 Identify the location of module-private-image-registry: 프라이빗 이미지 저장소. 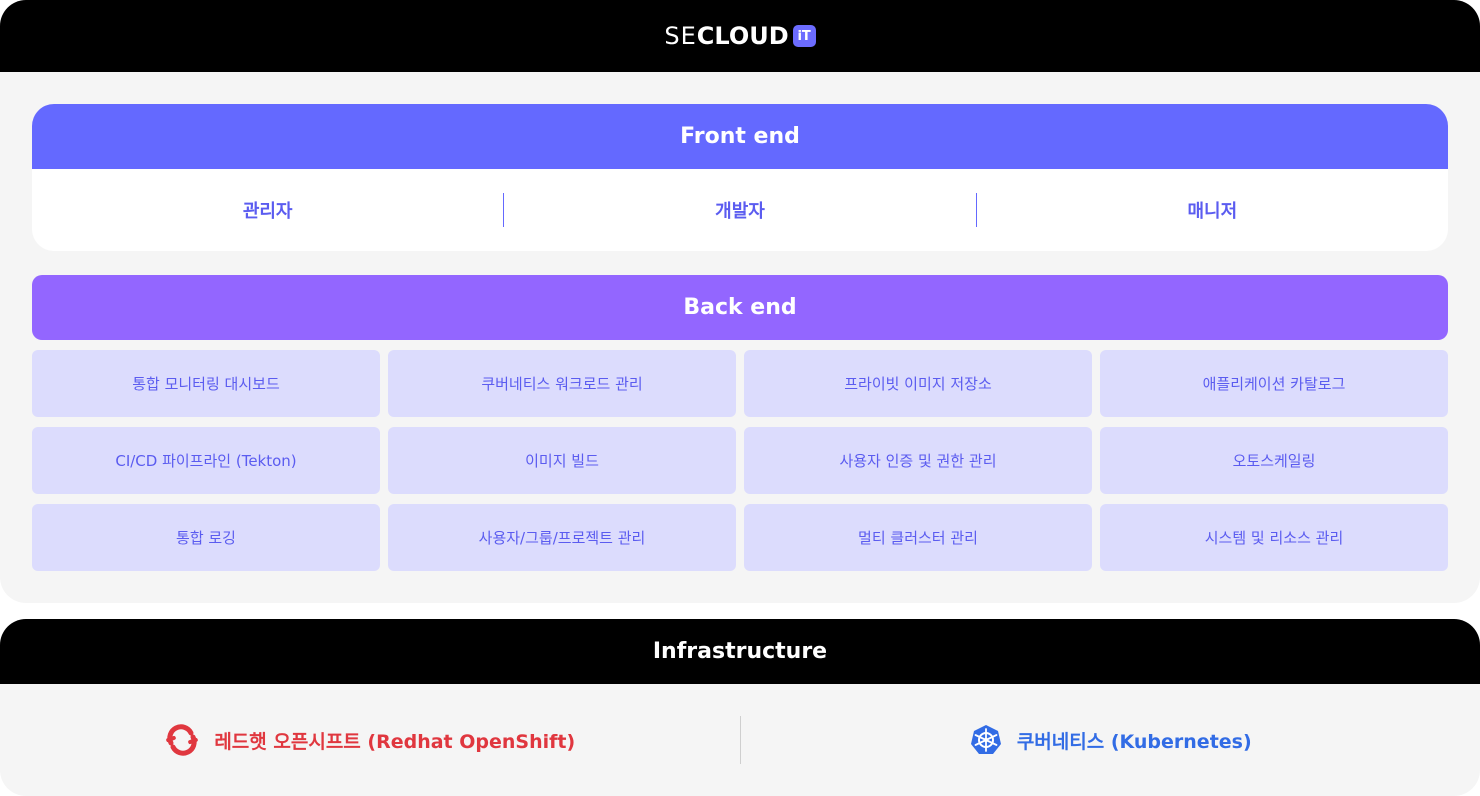
(918, 383).